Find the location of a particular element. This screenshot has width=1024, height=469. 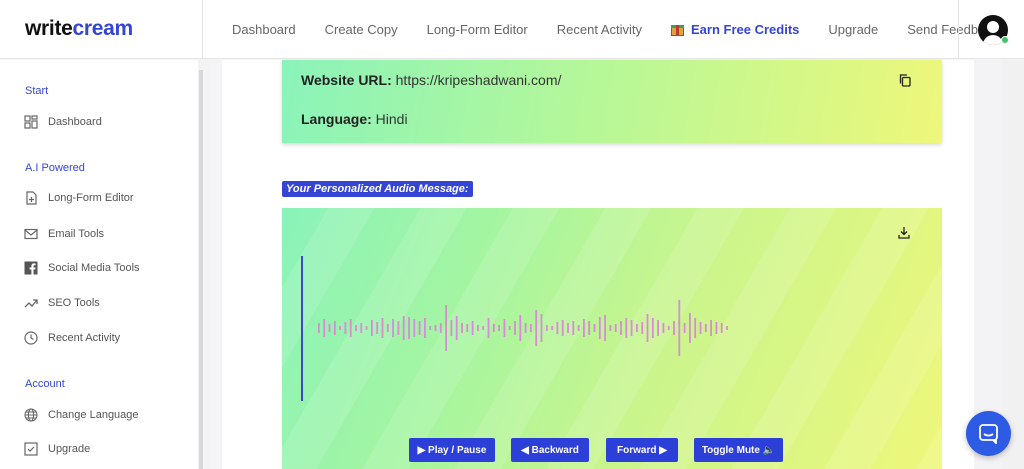

sidebar-item-label: Change Language is located at coordinates (93, 415).